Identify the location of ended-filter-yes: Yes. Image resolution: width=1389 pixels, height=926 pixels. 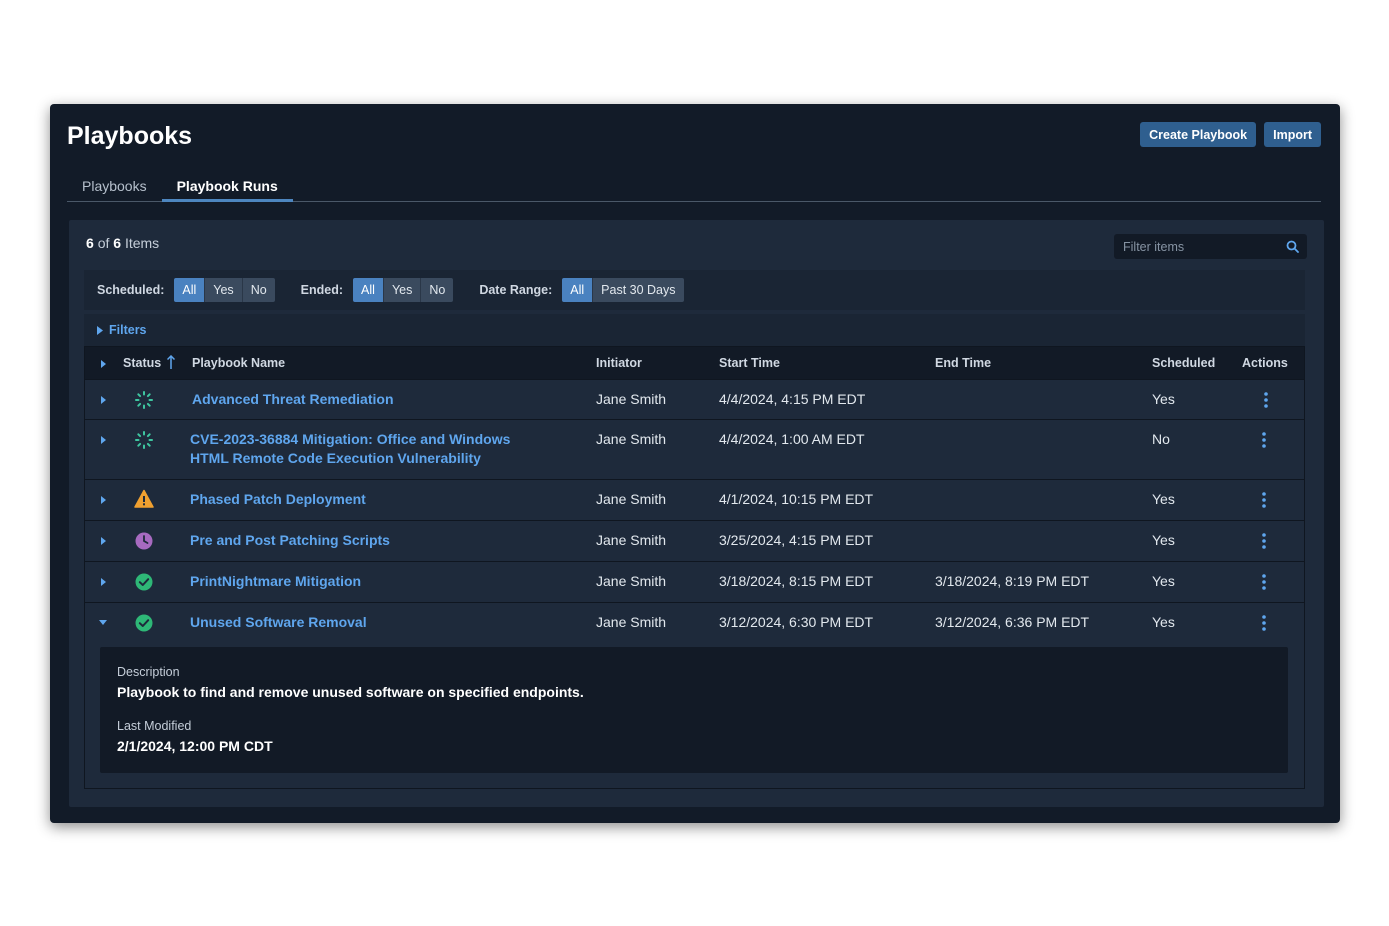
(402, 290).